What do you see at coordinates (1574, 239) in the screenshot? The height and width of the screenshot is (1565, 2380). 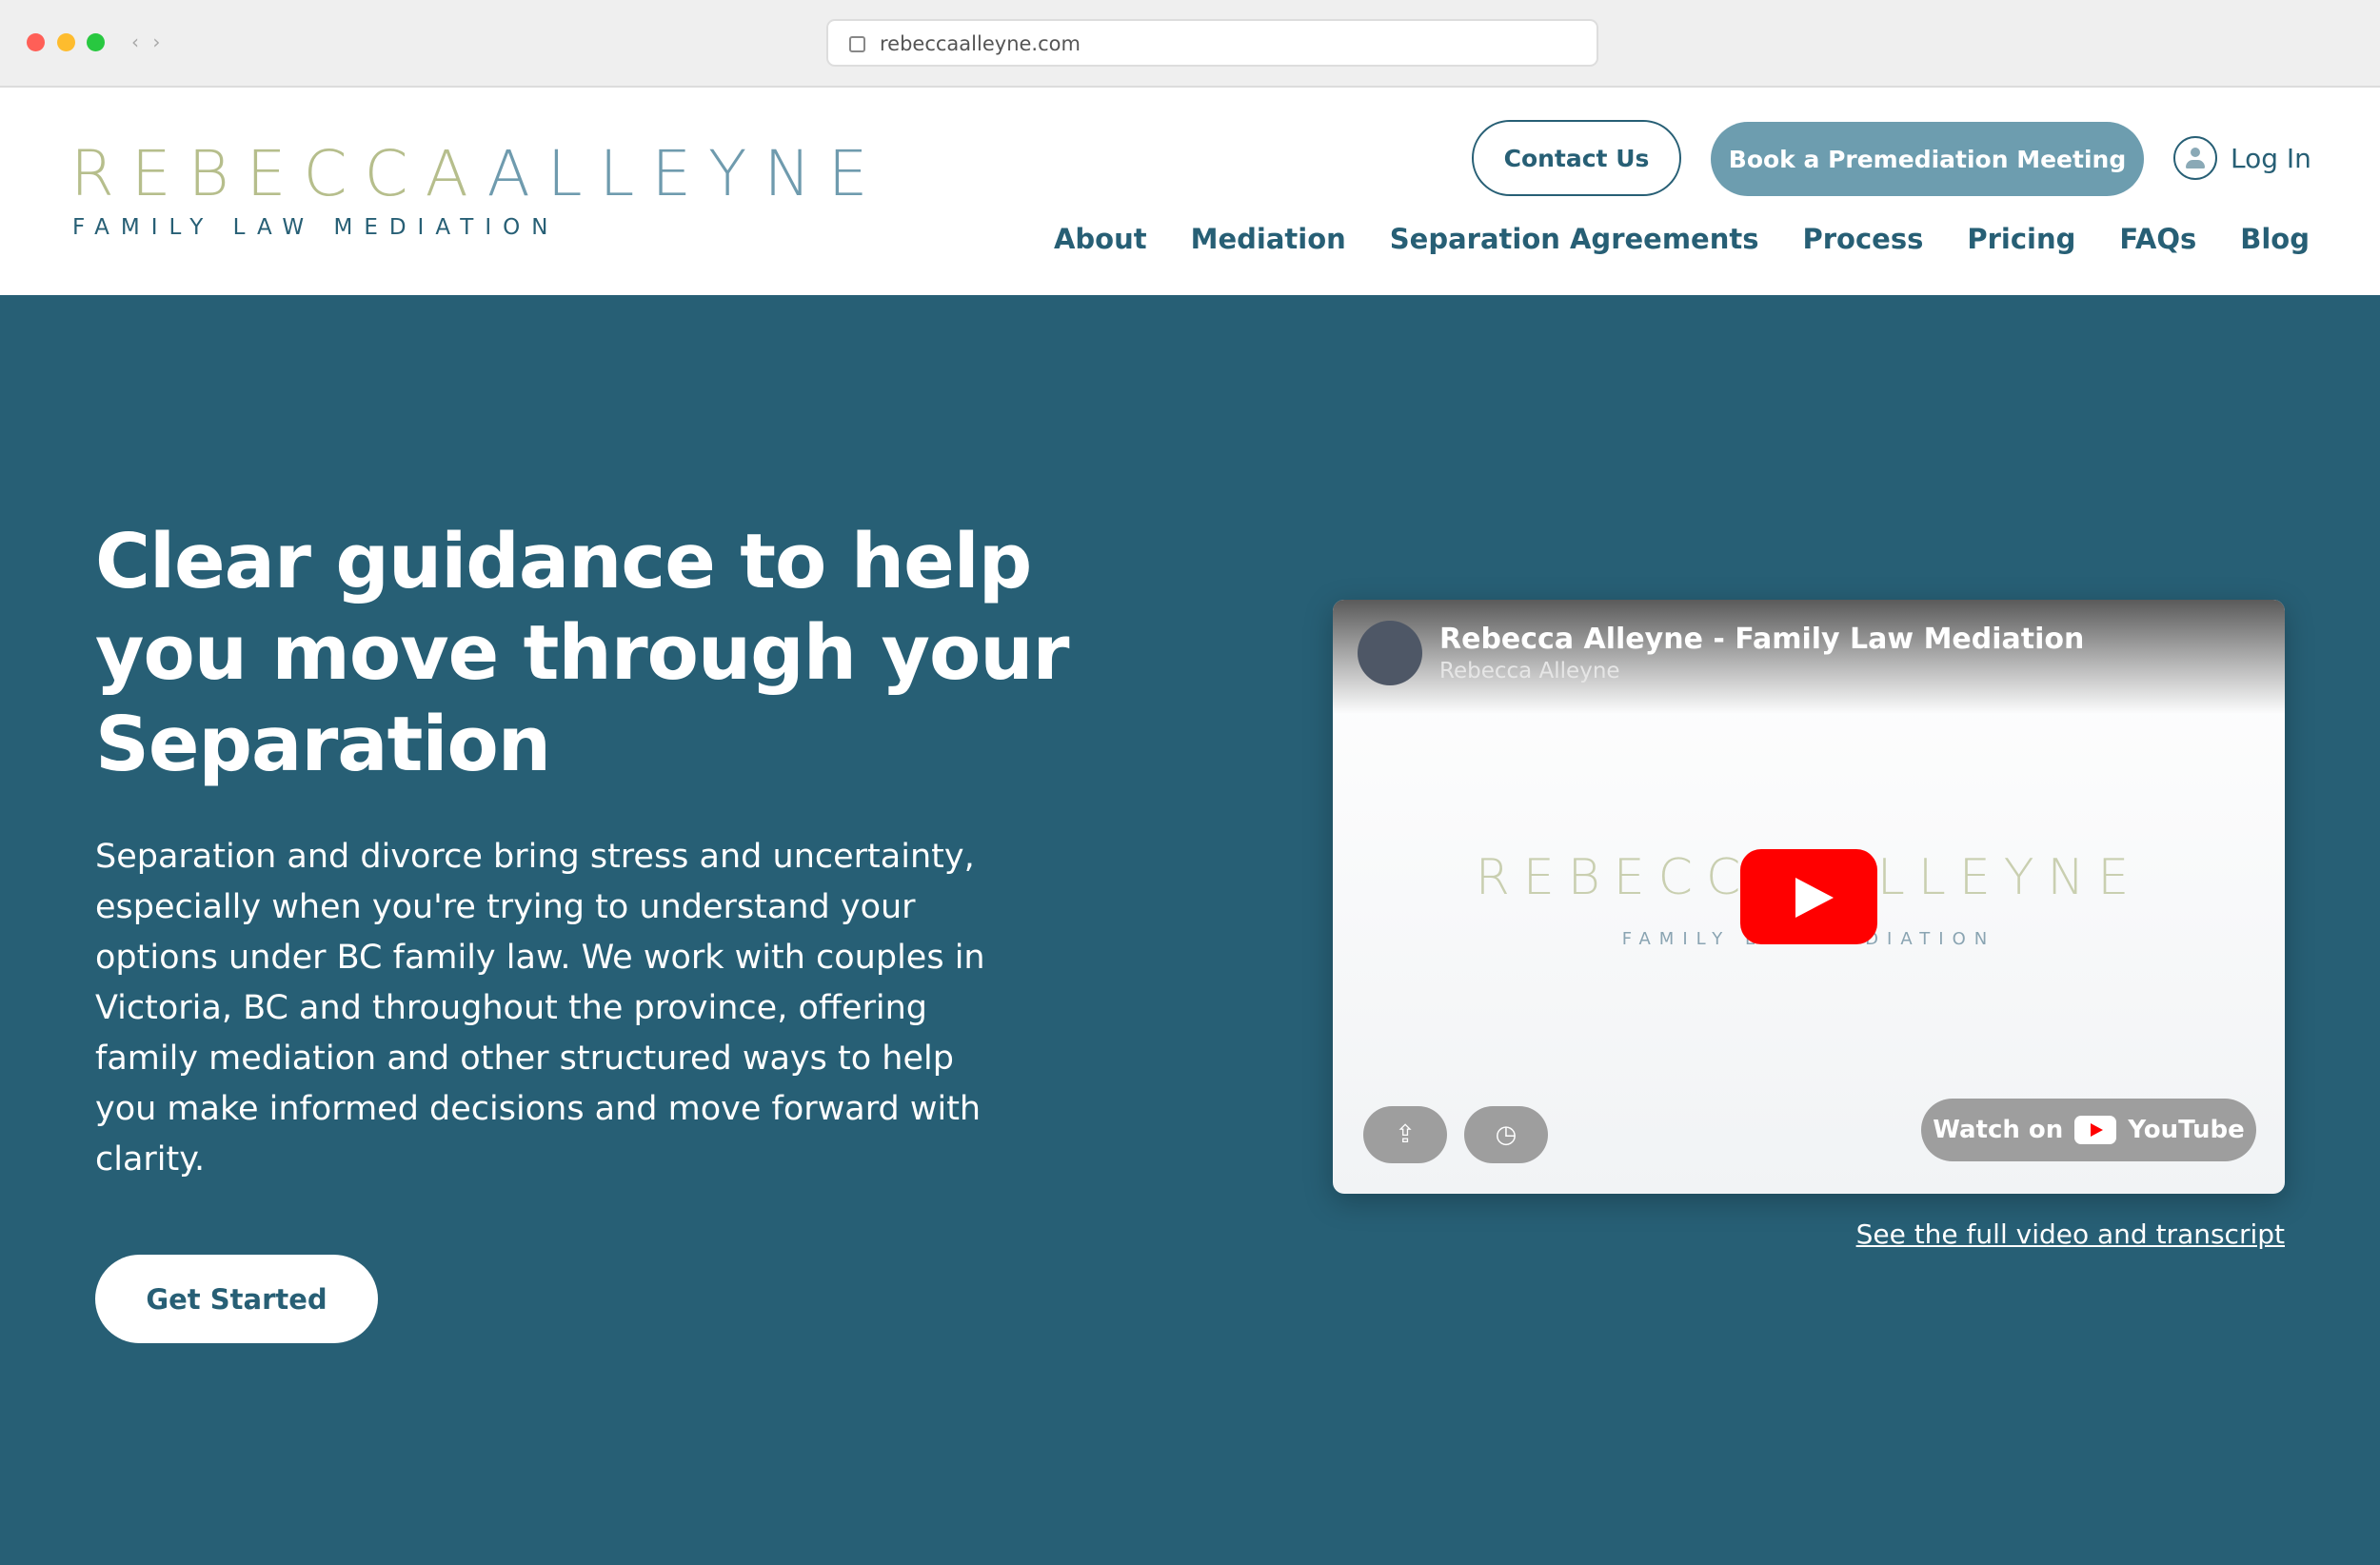 I see `nav-separation-agreements: Separation Agreements` at bounding box center [1574, 239].